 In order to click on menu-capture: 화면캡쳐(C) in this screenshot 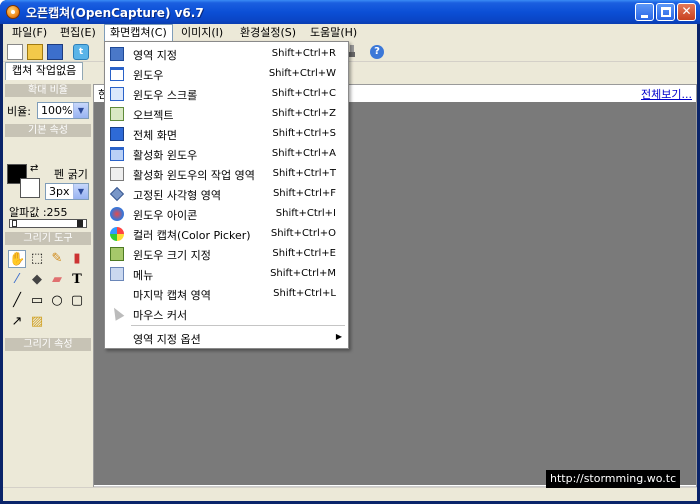, I will do `click(138, 33)`.